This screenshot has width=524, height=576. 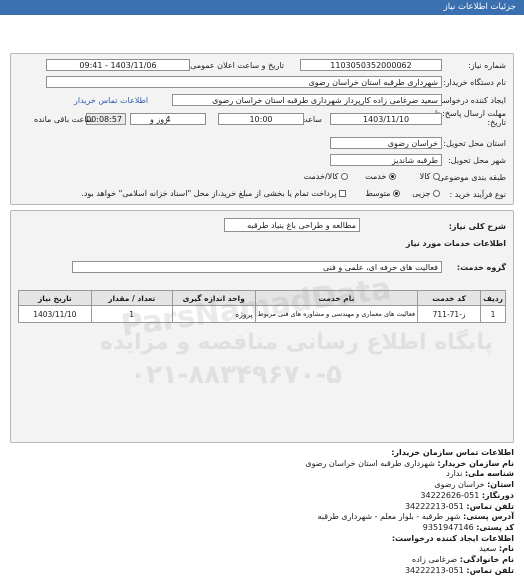 What do you see at coordinates (477, 226) in the screenshot?
I see `summary-label: شرح کلی نیاز:` at bounding box center [477, 226].